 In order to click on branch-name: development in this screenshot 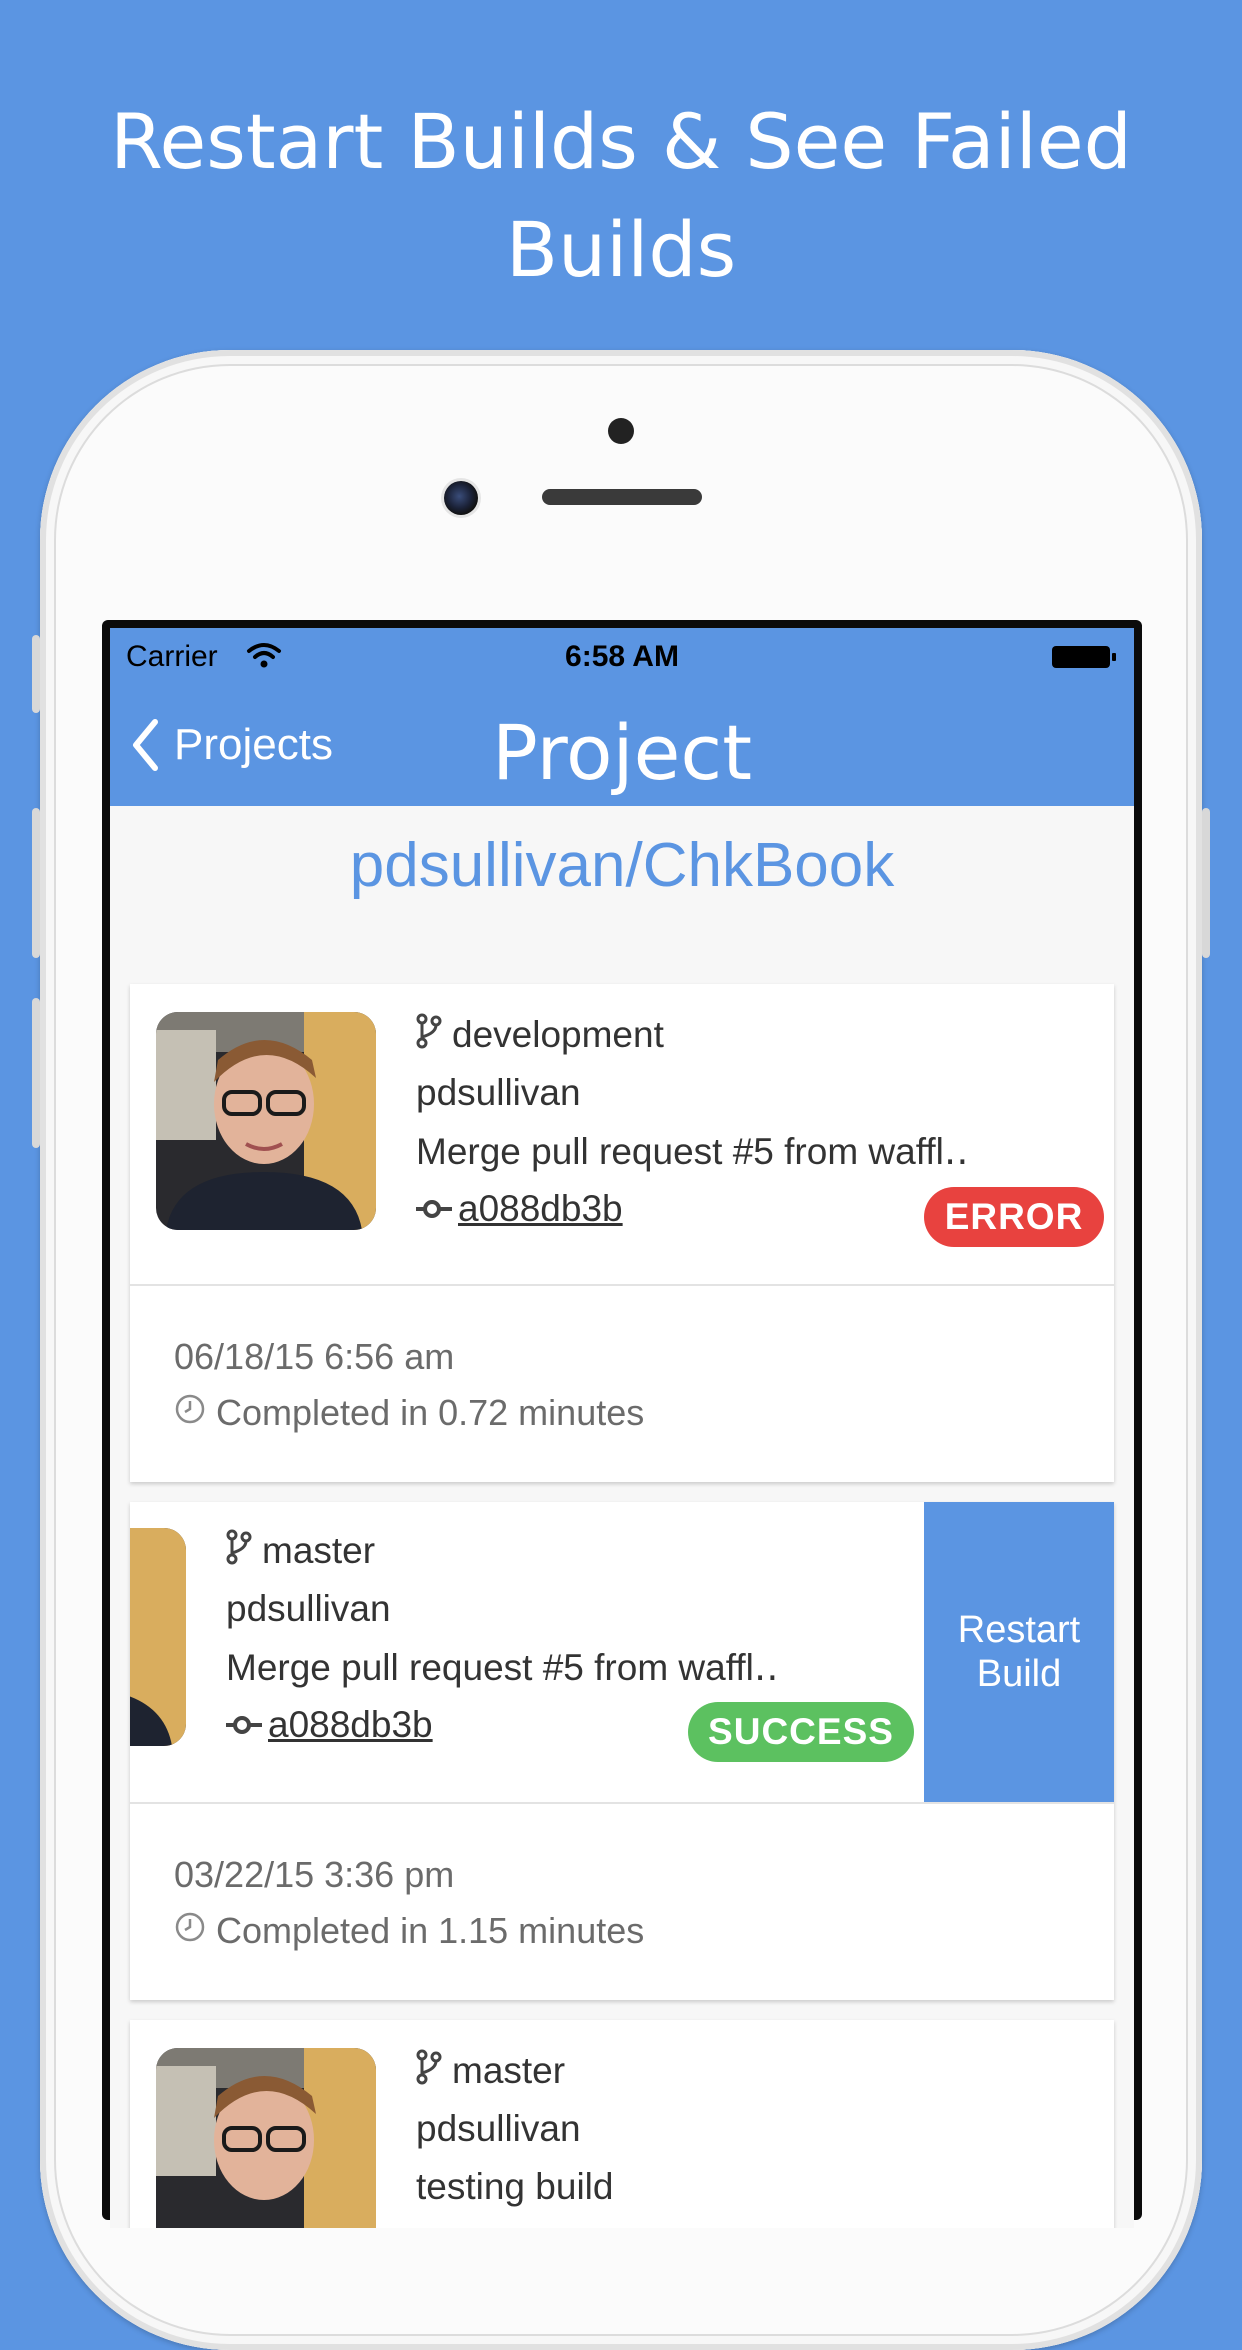, I will do `click(558, 1034)`.